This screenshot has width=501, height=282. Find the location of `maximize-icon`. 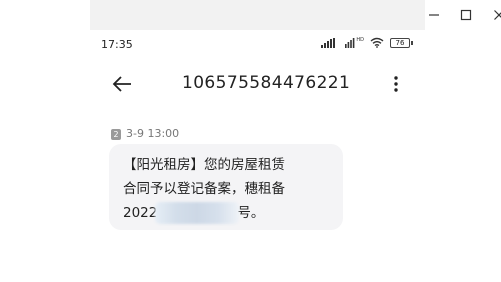

maximize-icon is located at coordinates (466, 15).